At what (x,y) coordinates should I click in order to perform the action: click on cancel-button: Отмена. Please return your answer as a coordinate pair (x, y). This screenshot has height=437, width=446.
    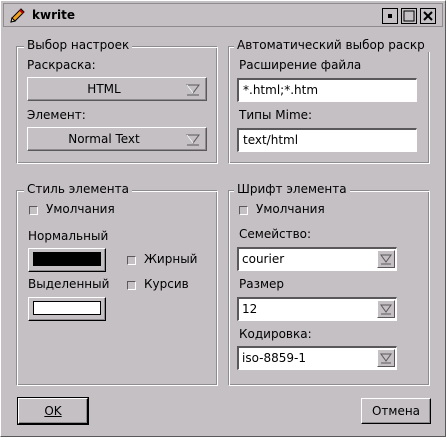
    Looking at the image, I should click on (396, 411).